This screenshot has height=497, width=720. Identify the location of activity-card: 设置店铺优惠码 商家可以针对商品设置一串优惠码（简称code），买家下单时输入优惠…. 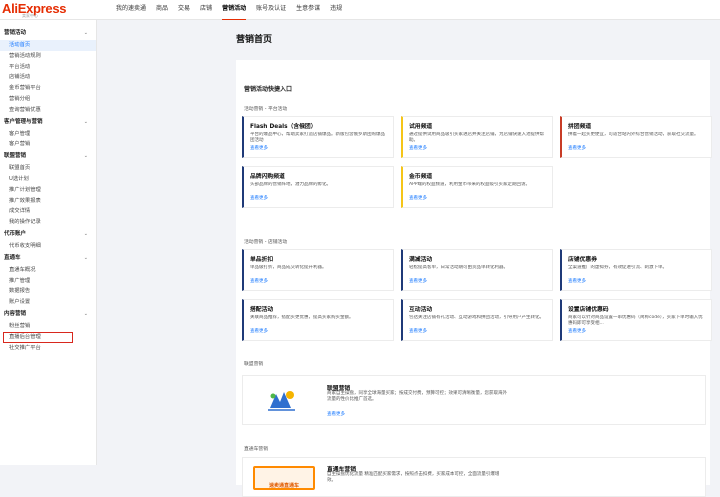
(636, 320).